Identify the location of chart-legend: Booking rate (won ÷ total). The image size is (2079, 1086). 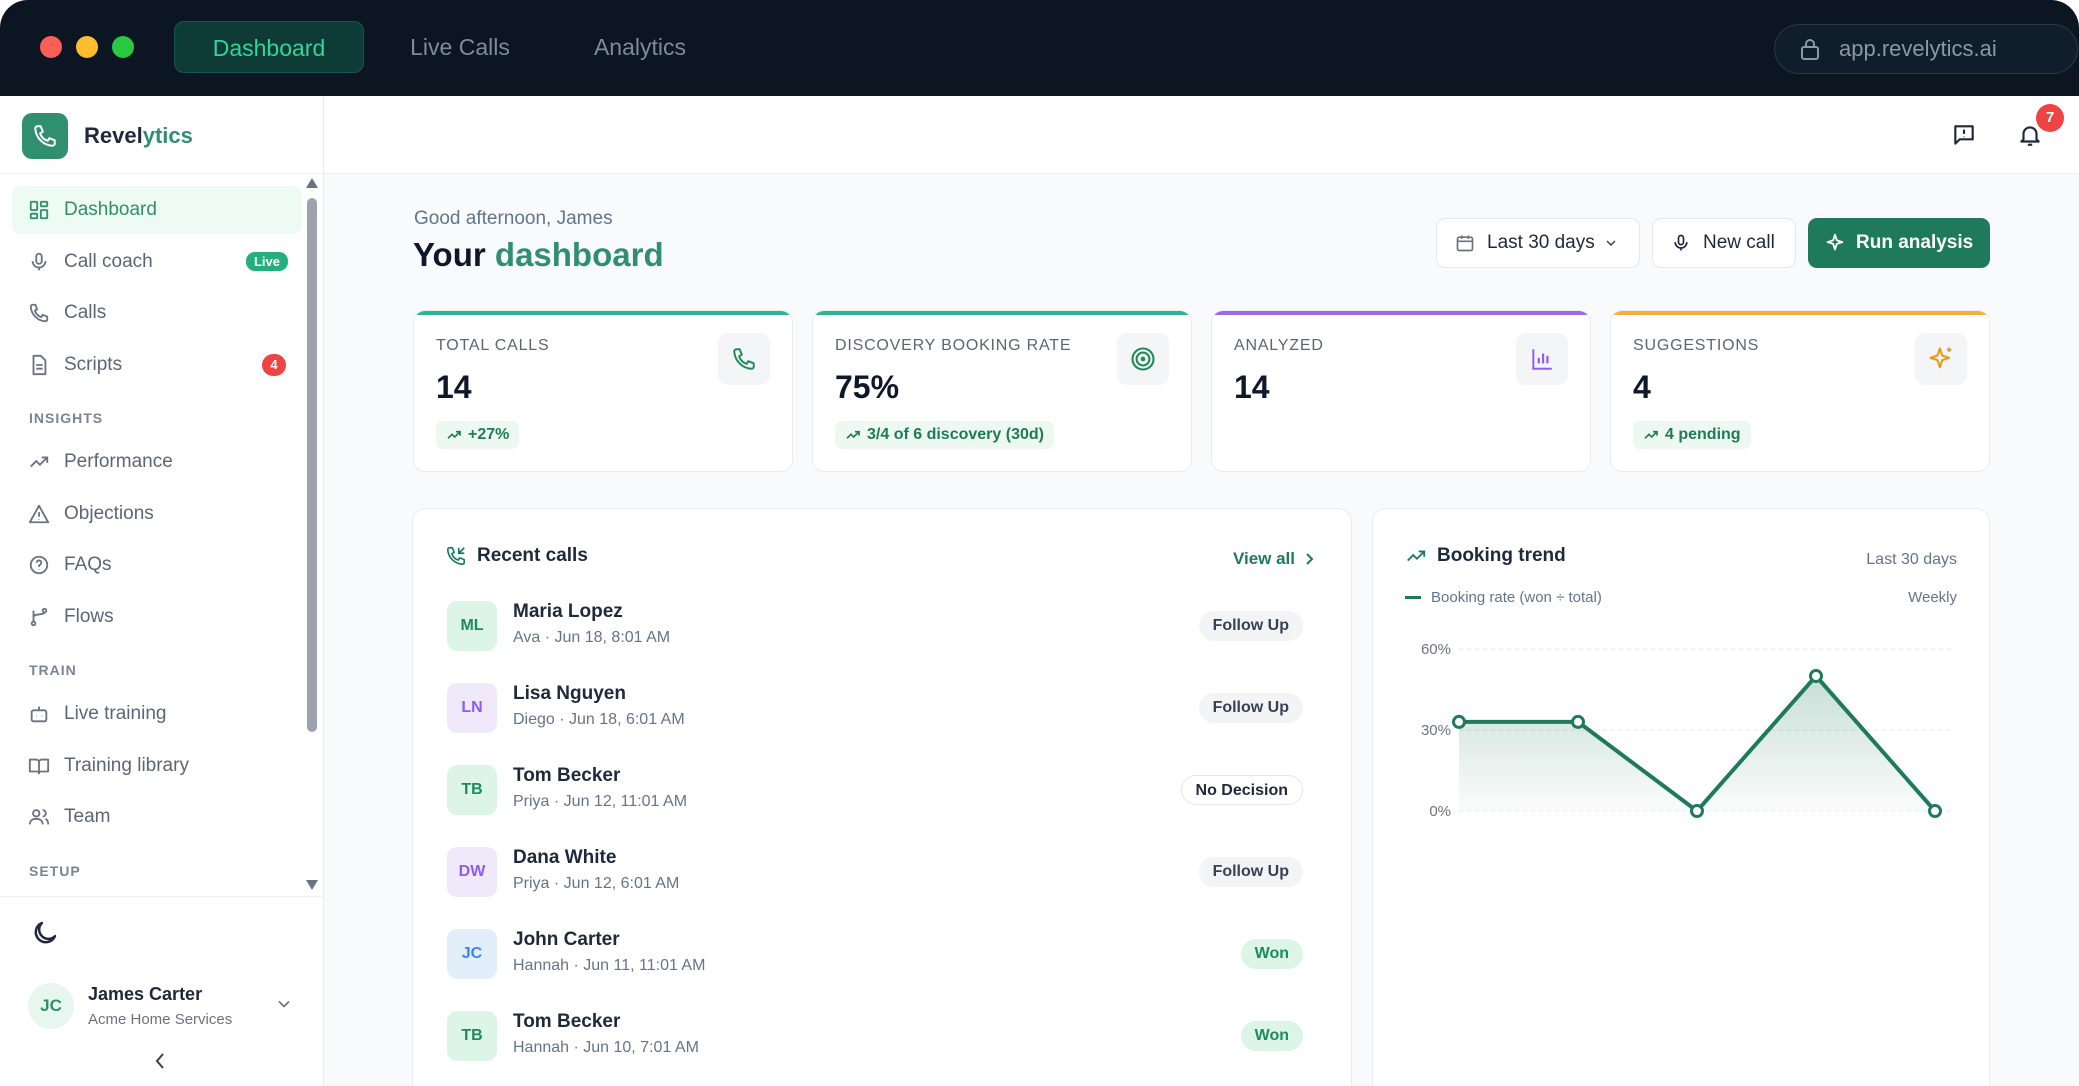
(1503, 597).